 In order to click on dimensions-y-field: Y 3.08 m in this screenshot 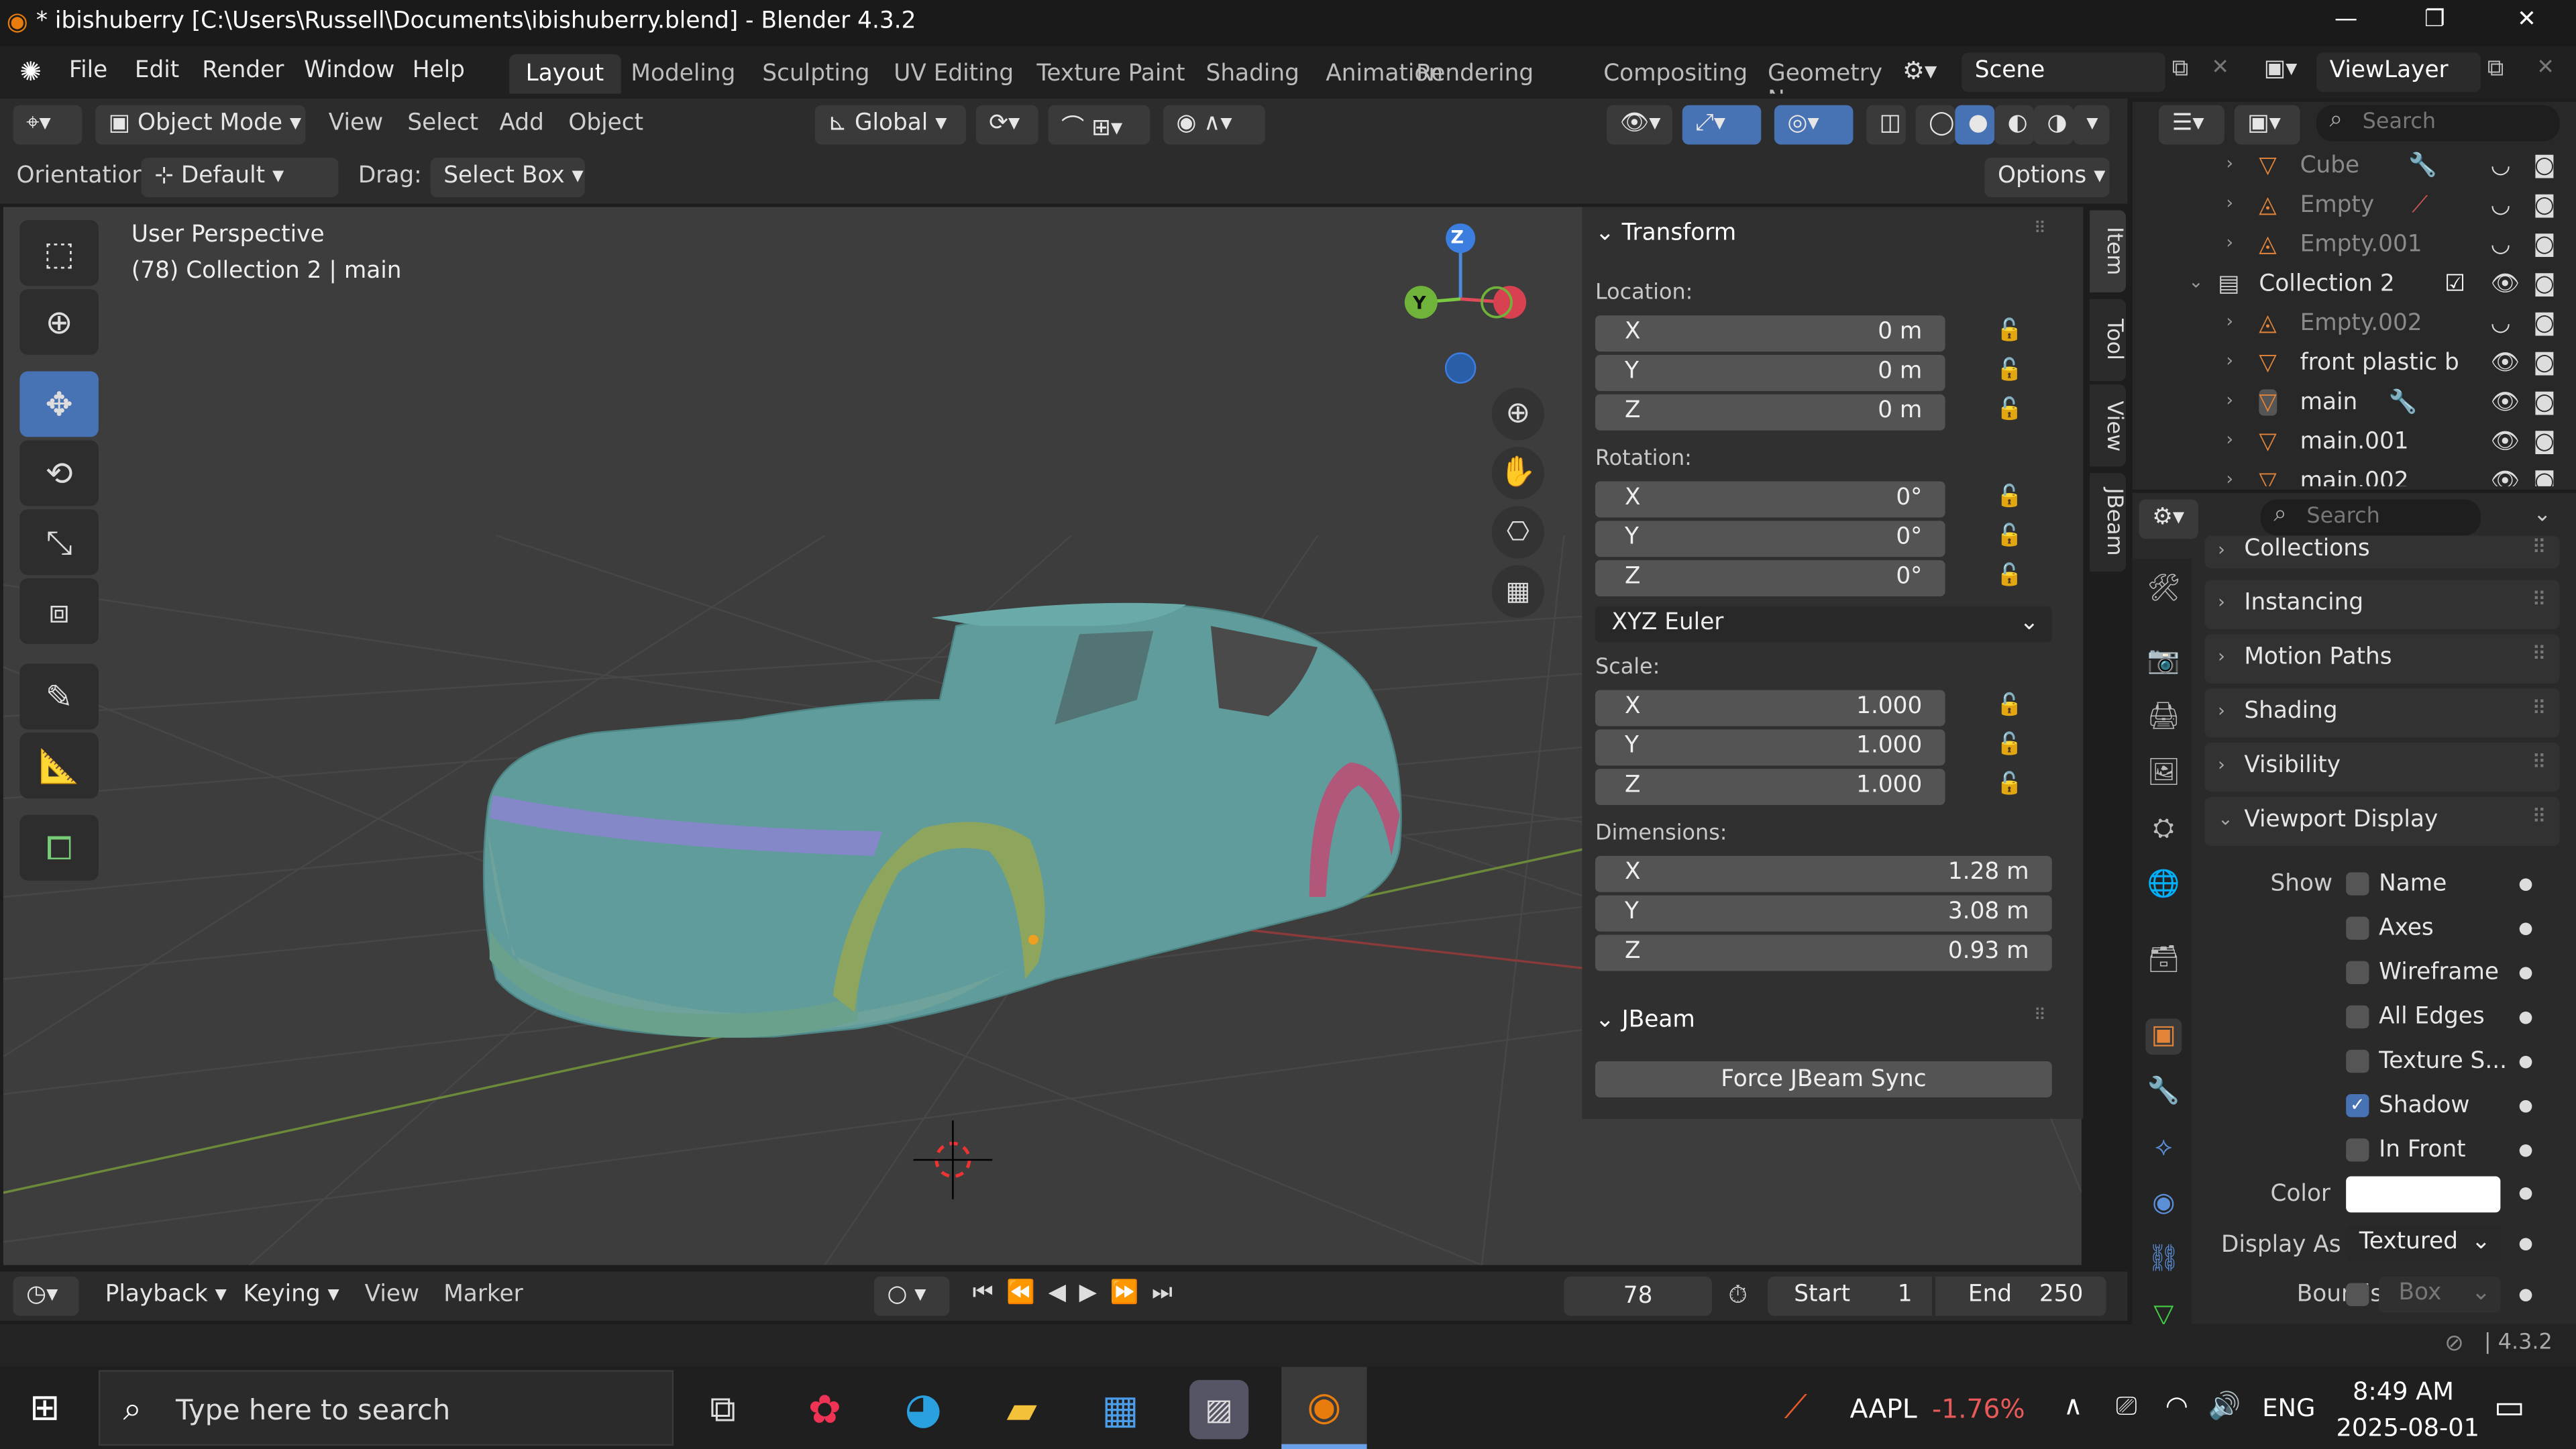, I will do `click(1823, 913)`.